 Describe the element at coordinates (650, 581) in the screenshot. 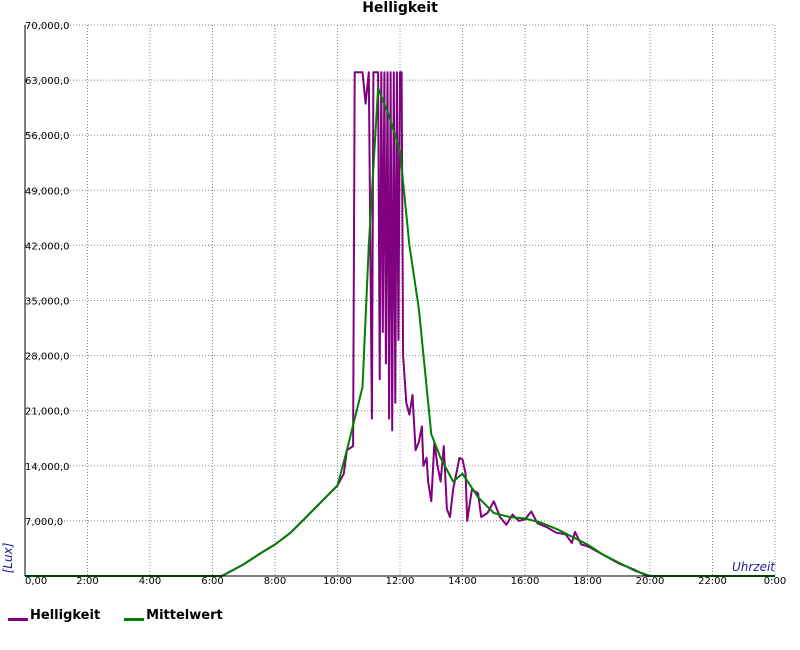

I see `x-tick-label: 20:00` at that location.